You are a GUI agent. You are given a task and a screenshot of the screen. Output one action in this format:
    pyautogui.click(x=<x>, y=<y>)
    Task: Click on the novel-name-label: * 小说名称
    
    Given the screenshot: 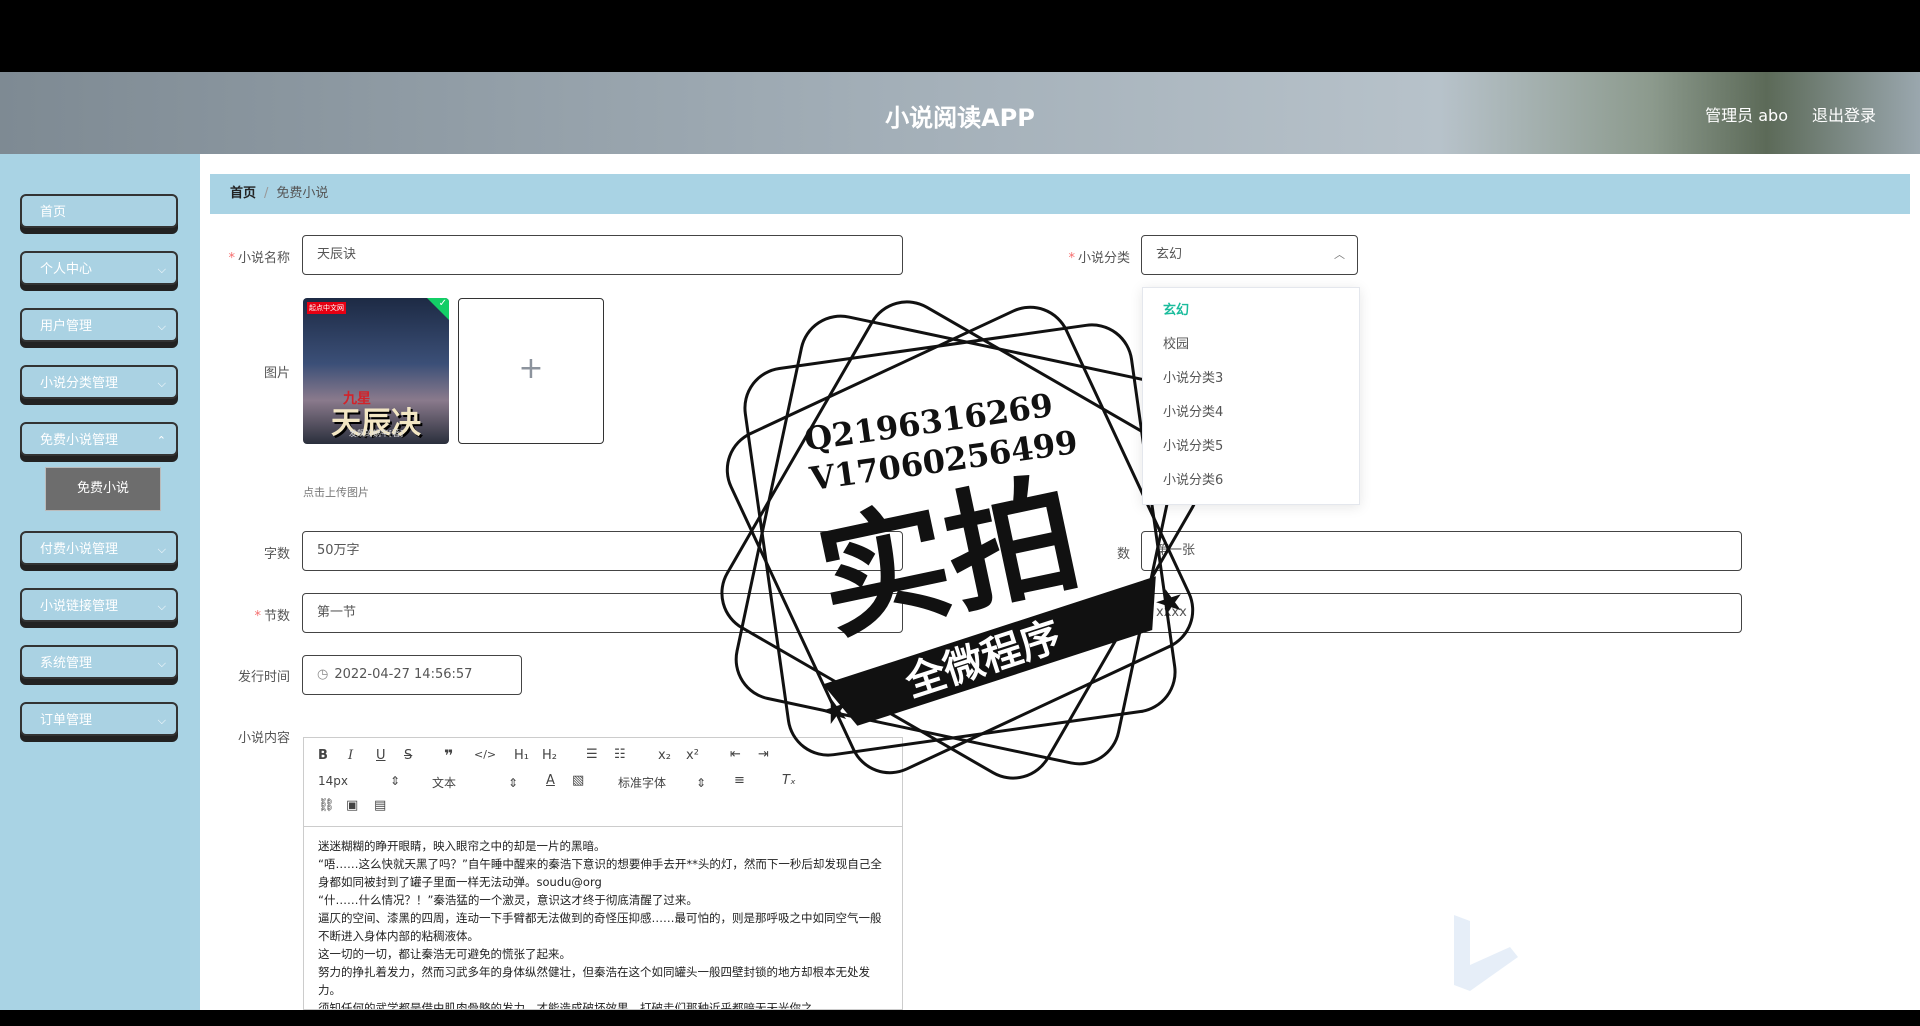 What is the action you would take?
    pyautogui.click(x=259, y=258)
    